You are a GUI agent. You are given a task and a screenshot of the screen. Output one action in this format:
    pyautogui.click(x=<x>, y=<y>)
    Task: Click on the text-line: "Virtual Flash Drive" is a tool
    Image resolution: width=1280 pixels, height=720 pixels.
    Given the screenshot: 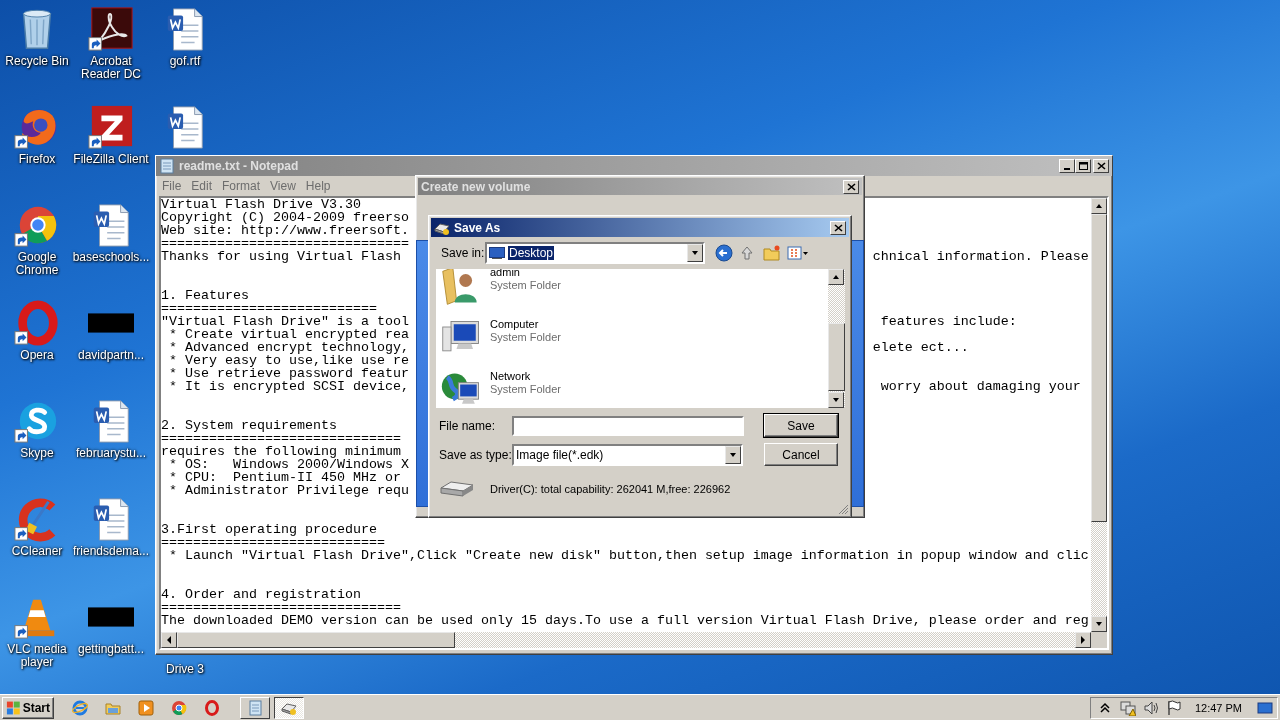 What is the action you would take?
    pyautogui.click(x=285, y=321)
    